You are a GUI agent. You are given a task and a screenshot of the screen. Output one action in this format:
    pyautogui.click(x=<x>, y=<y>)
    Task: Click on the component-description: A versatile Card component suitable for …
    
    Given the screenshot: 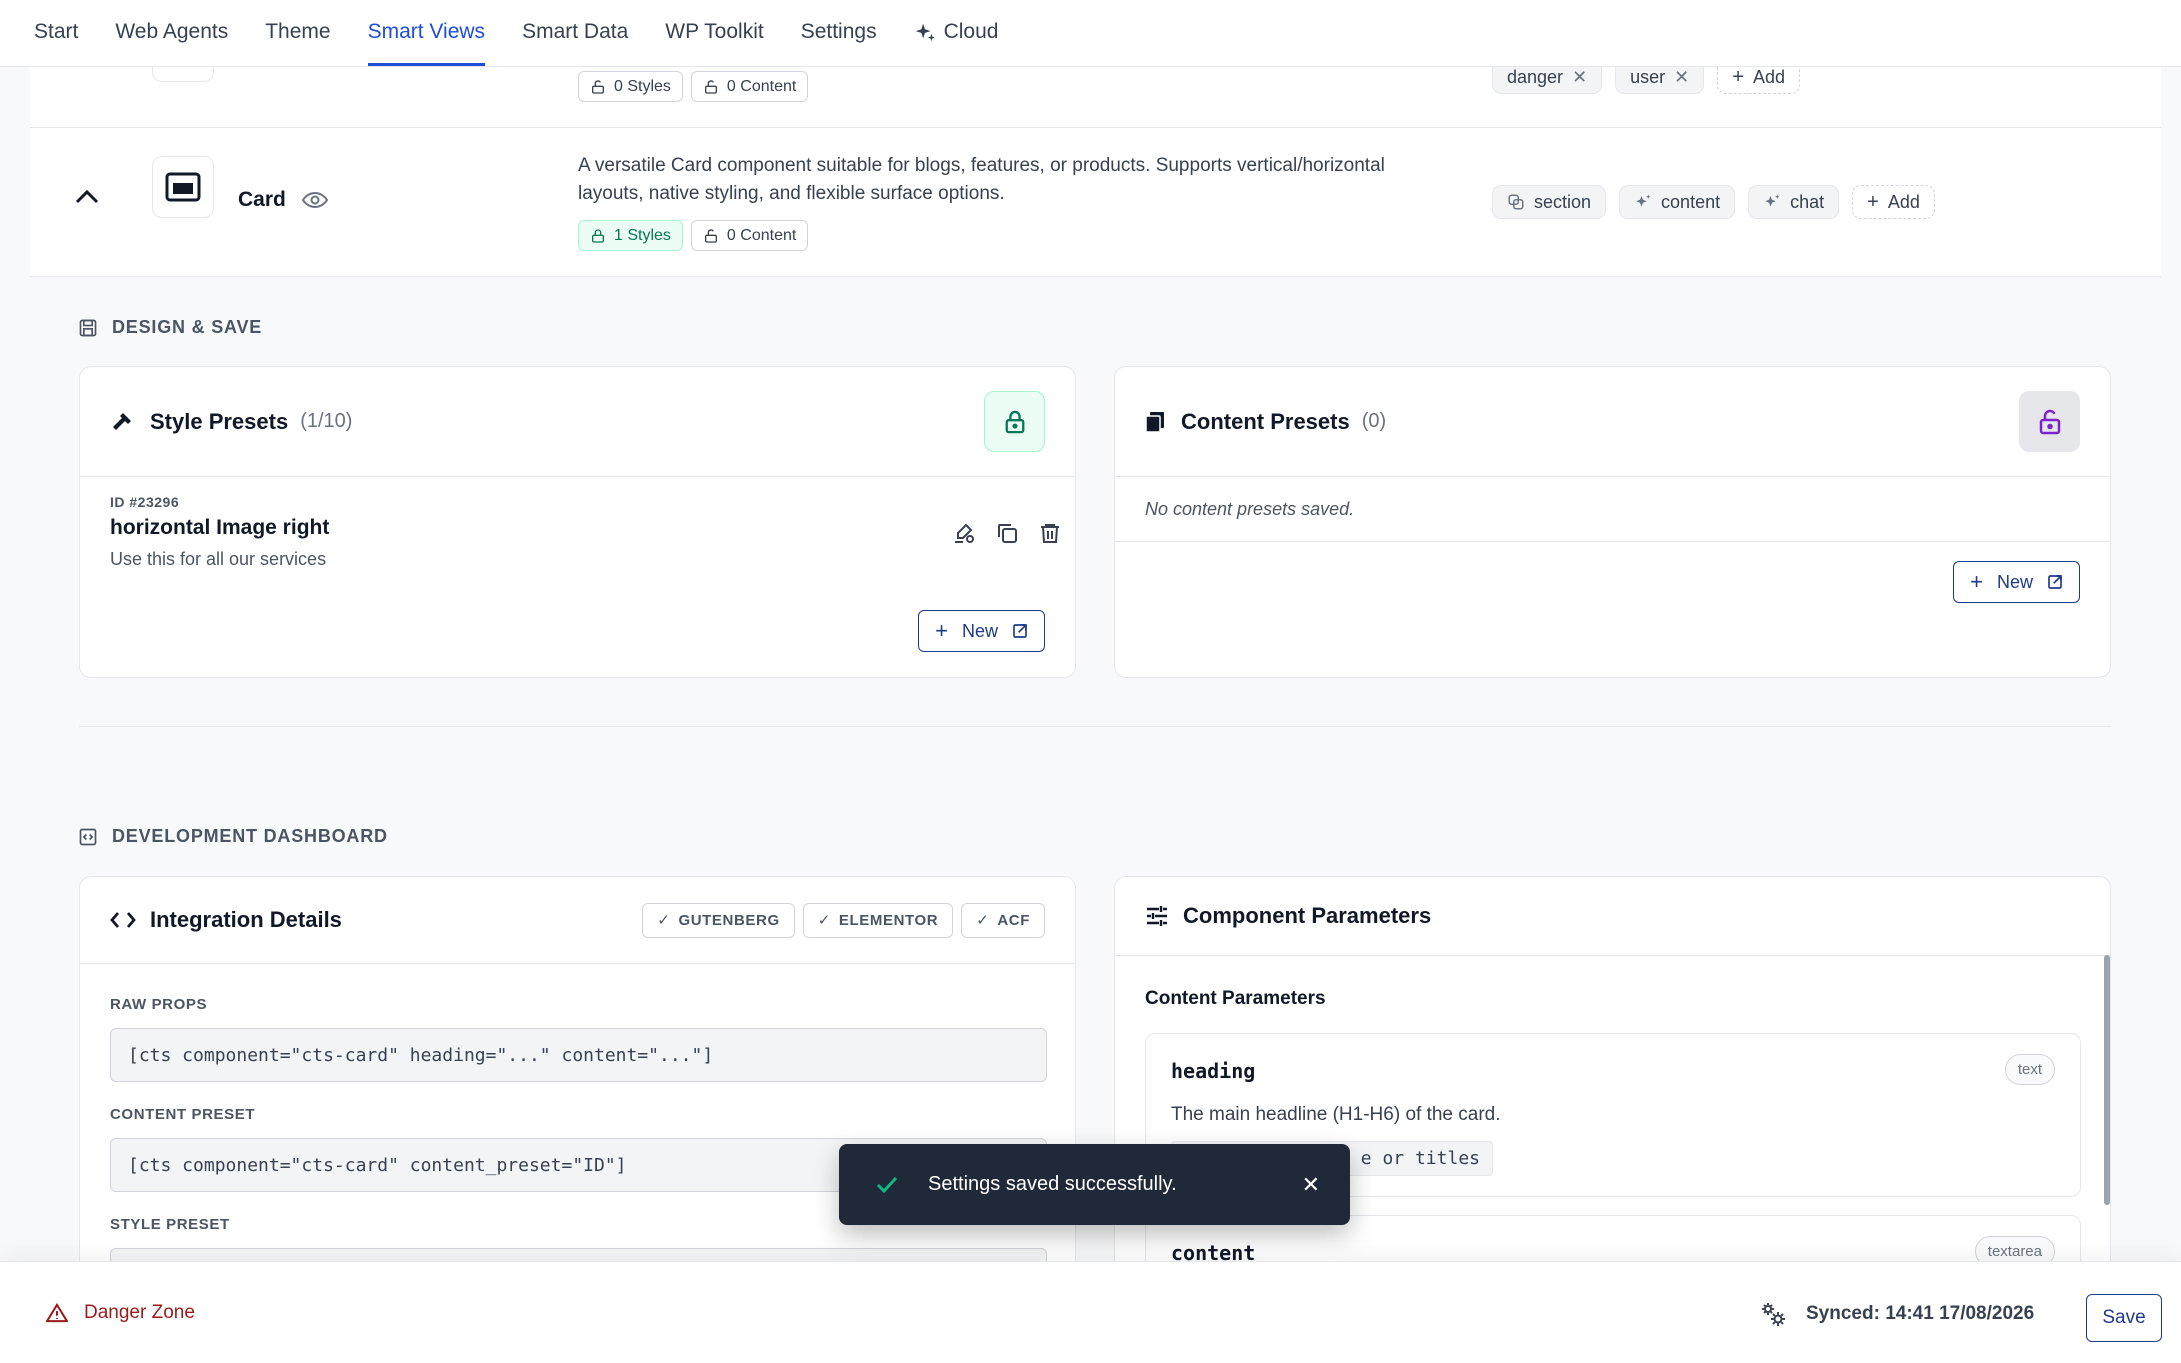 What is the action you would take?
    pyautogui.click(x=1028, y=180)
    